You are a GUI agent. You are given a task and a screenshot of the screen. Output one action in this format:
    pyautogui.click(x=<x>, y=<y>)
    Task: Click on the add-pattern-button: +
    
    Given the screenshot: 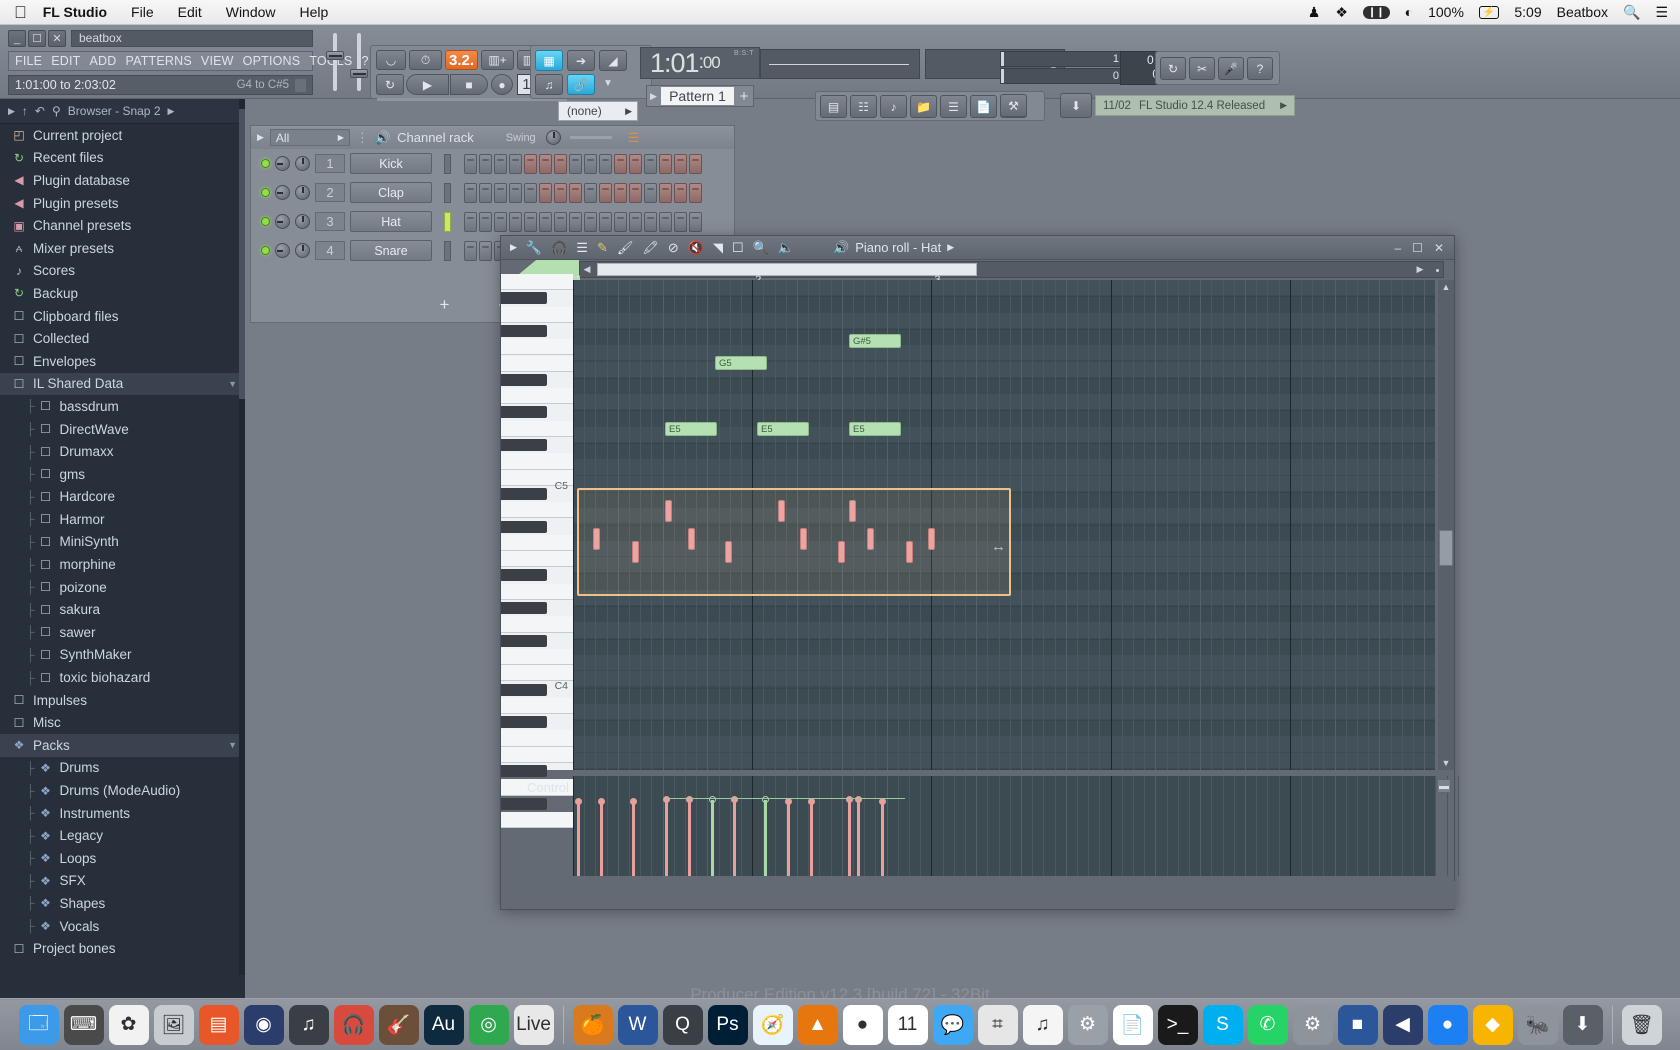 What is the action you would take?
    pyautogui.click(x=744, y=96)
    